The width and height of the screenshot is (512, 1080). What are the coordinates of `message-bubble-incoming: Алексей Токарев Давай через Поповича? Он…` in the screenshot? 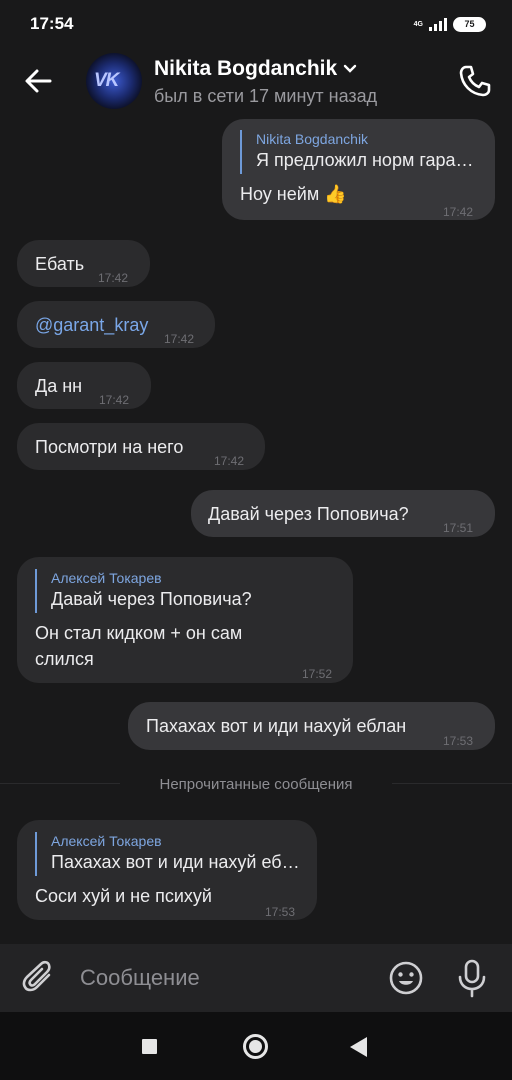 It's located at (185, 620).